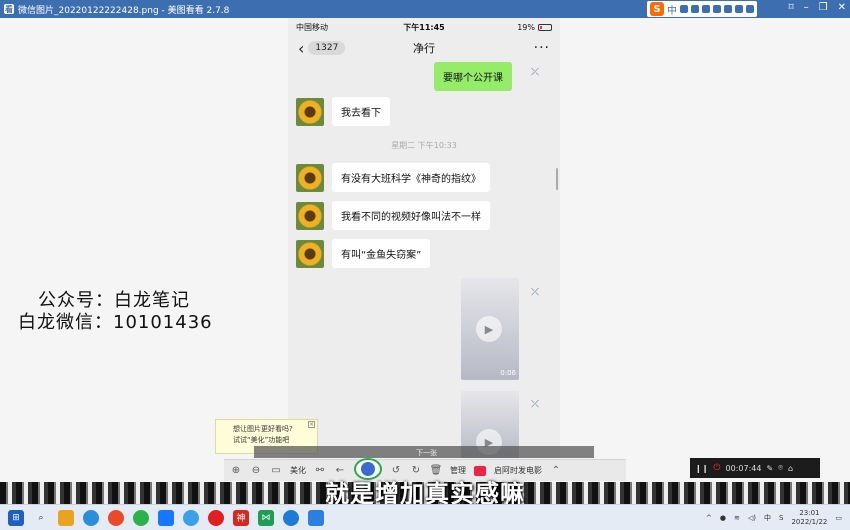 This screenshot has height=530, width=850. What do you see at coordinates (545, 27) in the screenshot?
I see `battery-icon` at bounding box center [545, 27].